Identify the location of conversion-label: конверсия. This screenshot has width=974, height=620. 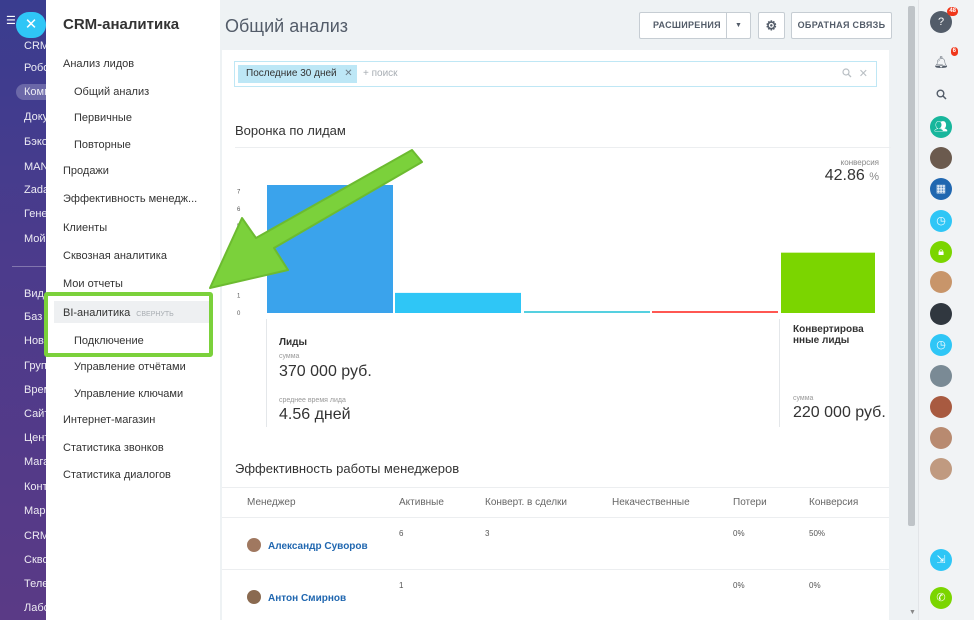
(859, 162).